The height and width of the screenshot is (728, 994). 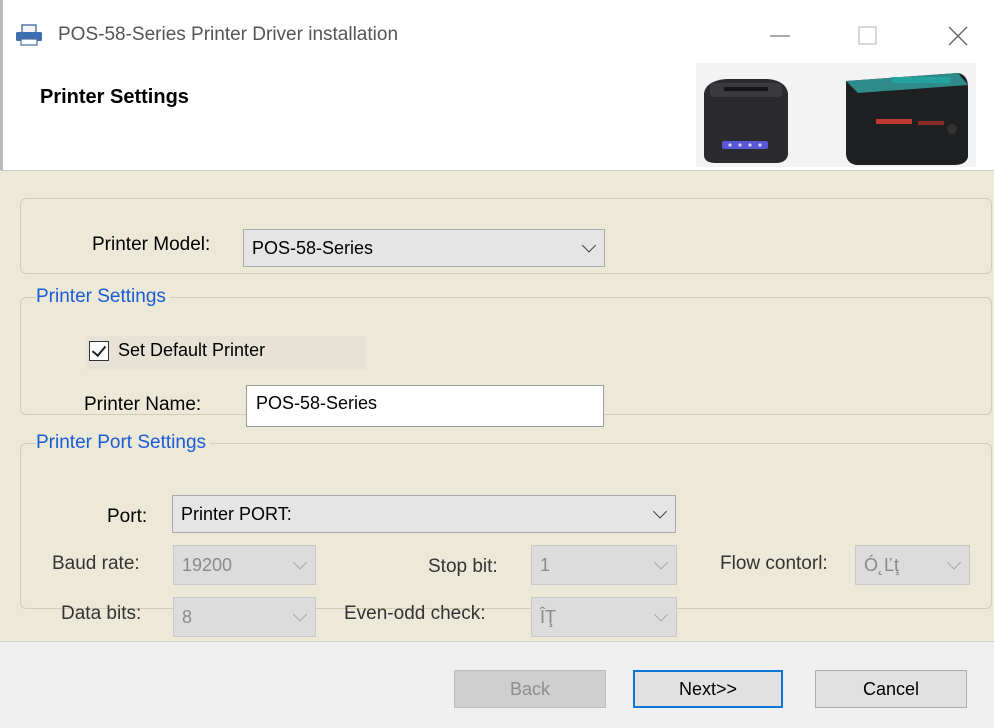 What do you see at coordinates (425, 406) in the screenshot?
I see `printer-name-input: POS-58-Series` at bounding box center [425, 406].